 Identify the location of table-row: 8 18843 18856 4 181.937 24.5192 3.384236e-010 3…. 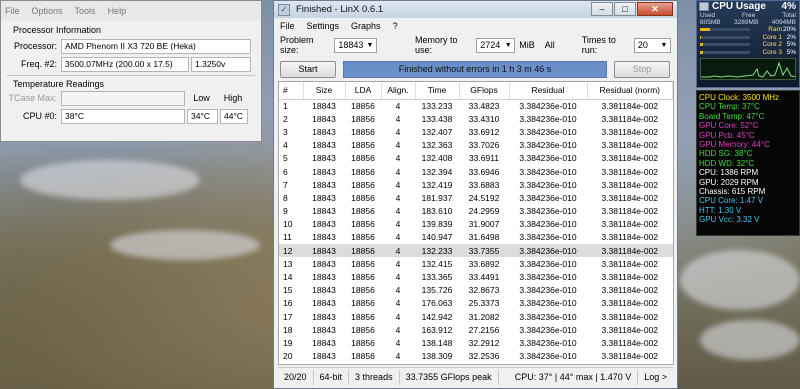
(476, 197).